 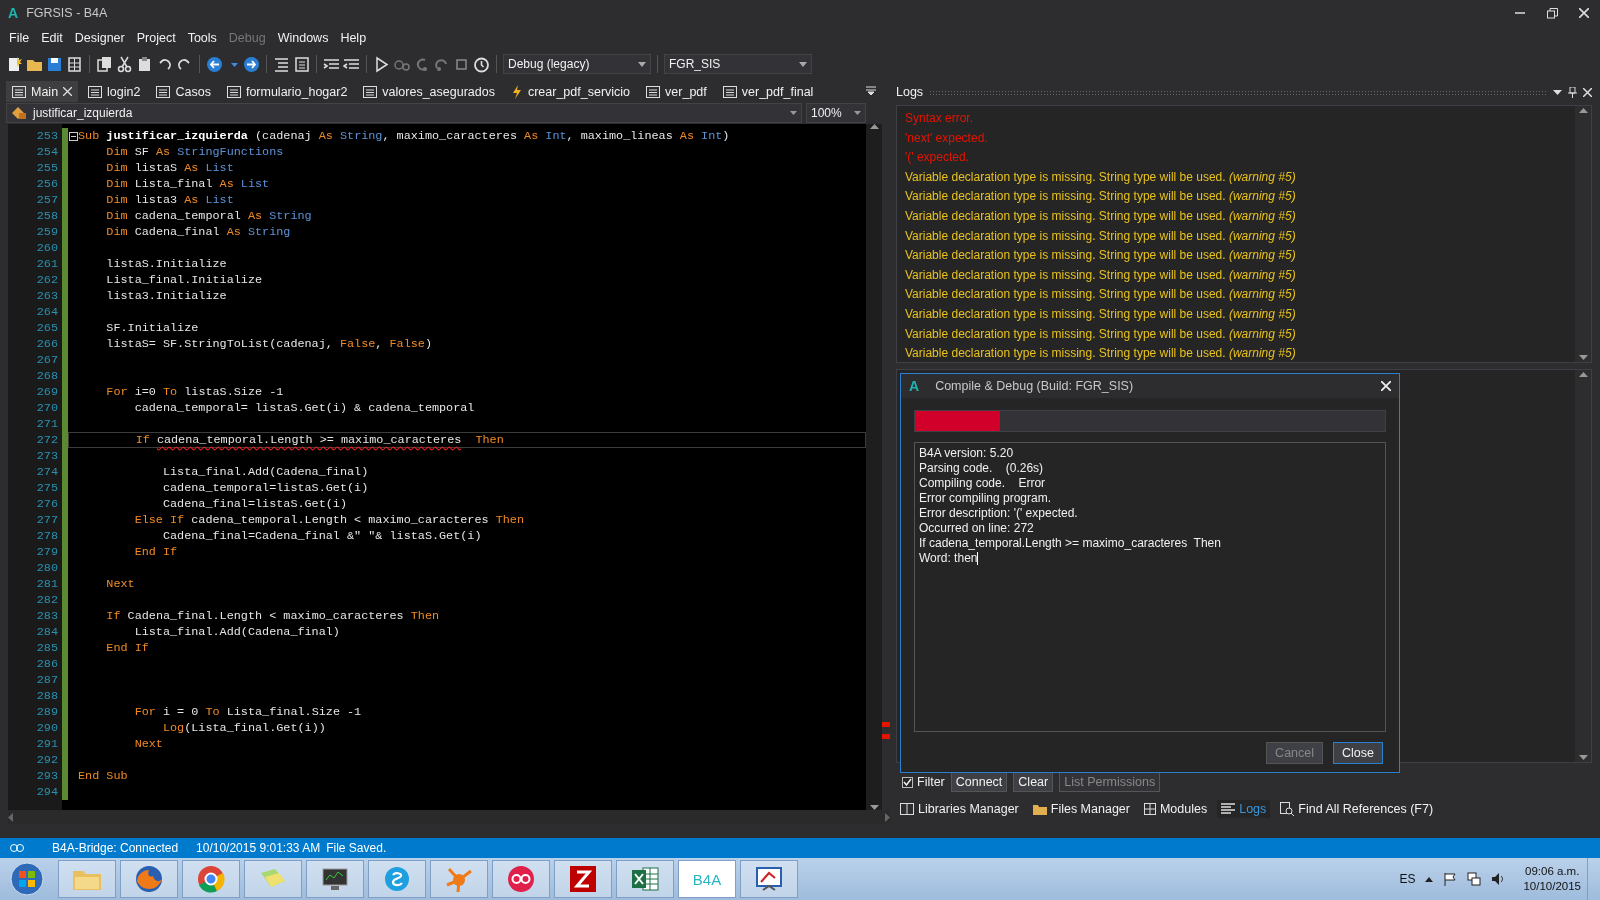 I want to click on output-box, so click(x=1150, y=587).